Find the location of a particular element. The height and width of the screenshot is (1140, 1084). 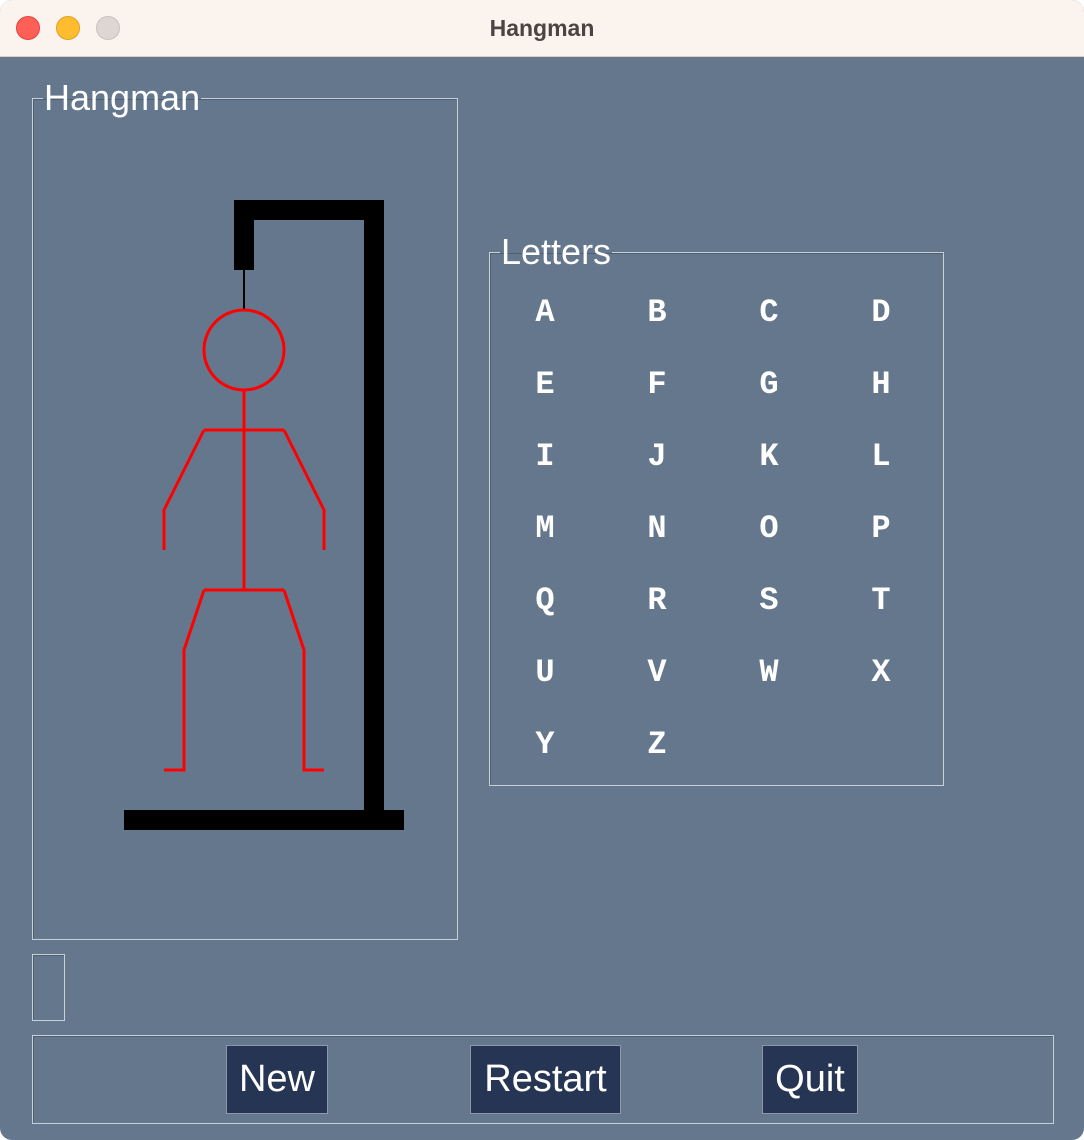

quit-button: Quit is located at coordinates (810, 1079).